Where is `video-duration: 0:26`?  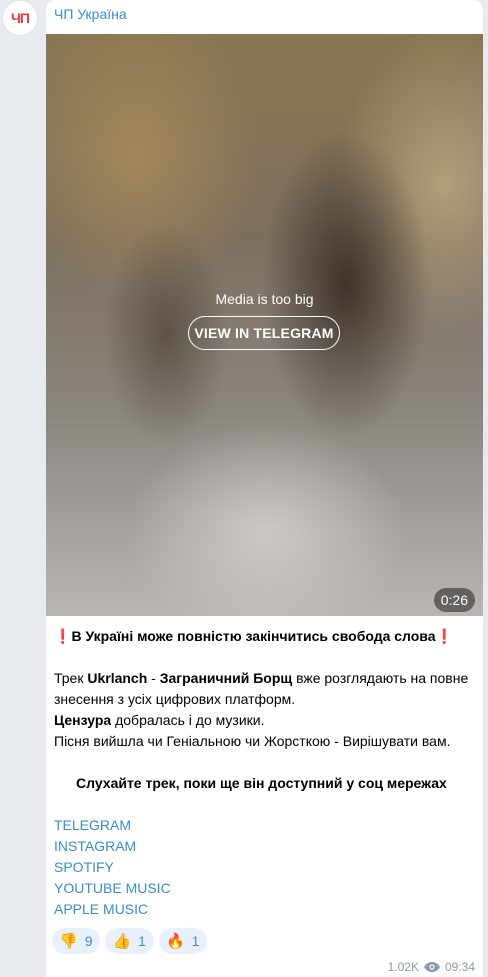 video-duration: 0:26 is located at coordinates (454, 600).